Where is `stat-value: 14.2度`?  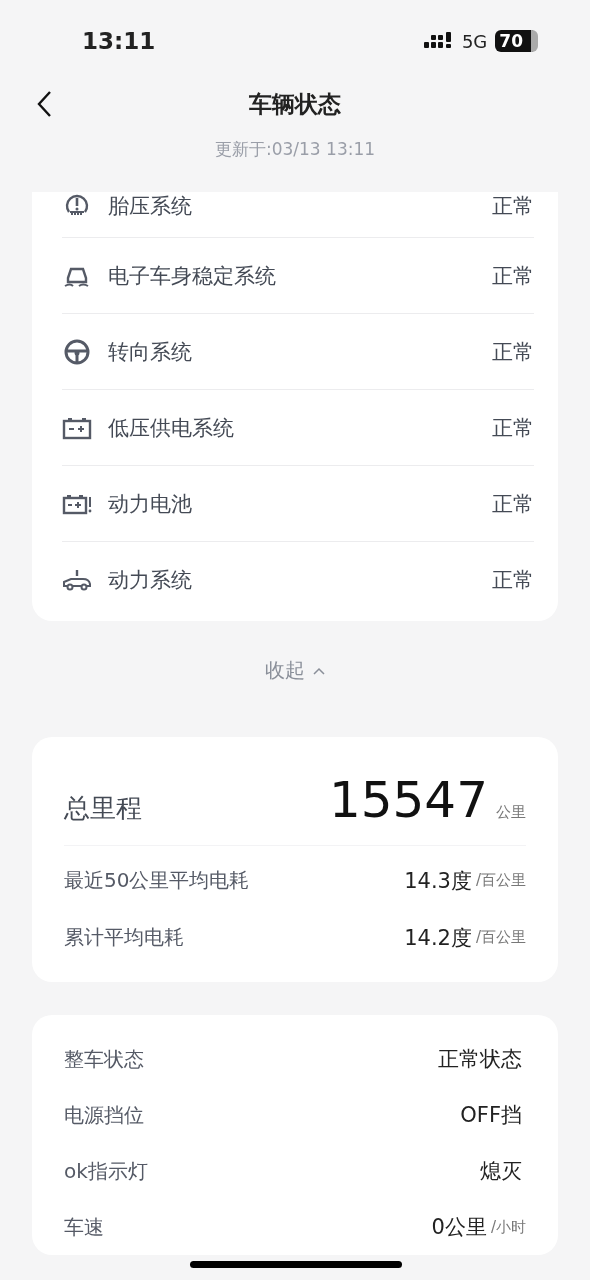
stat-value: 14.2度 is located at coordinates (438, 938).